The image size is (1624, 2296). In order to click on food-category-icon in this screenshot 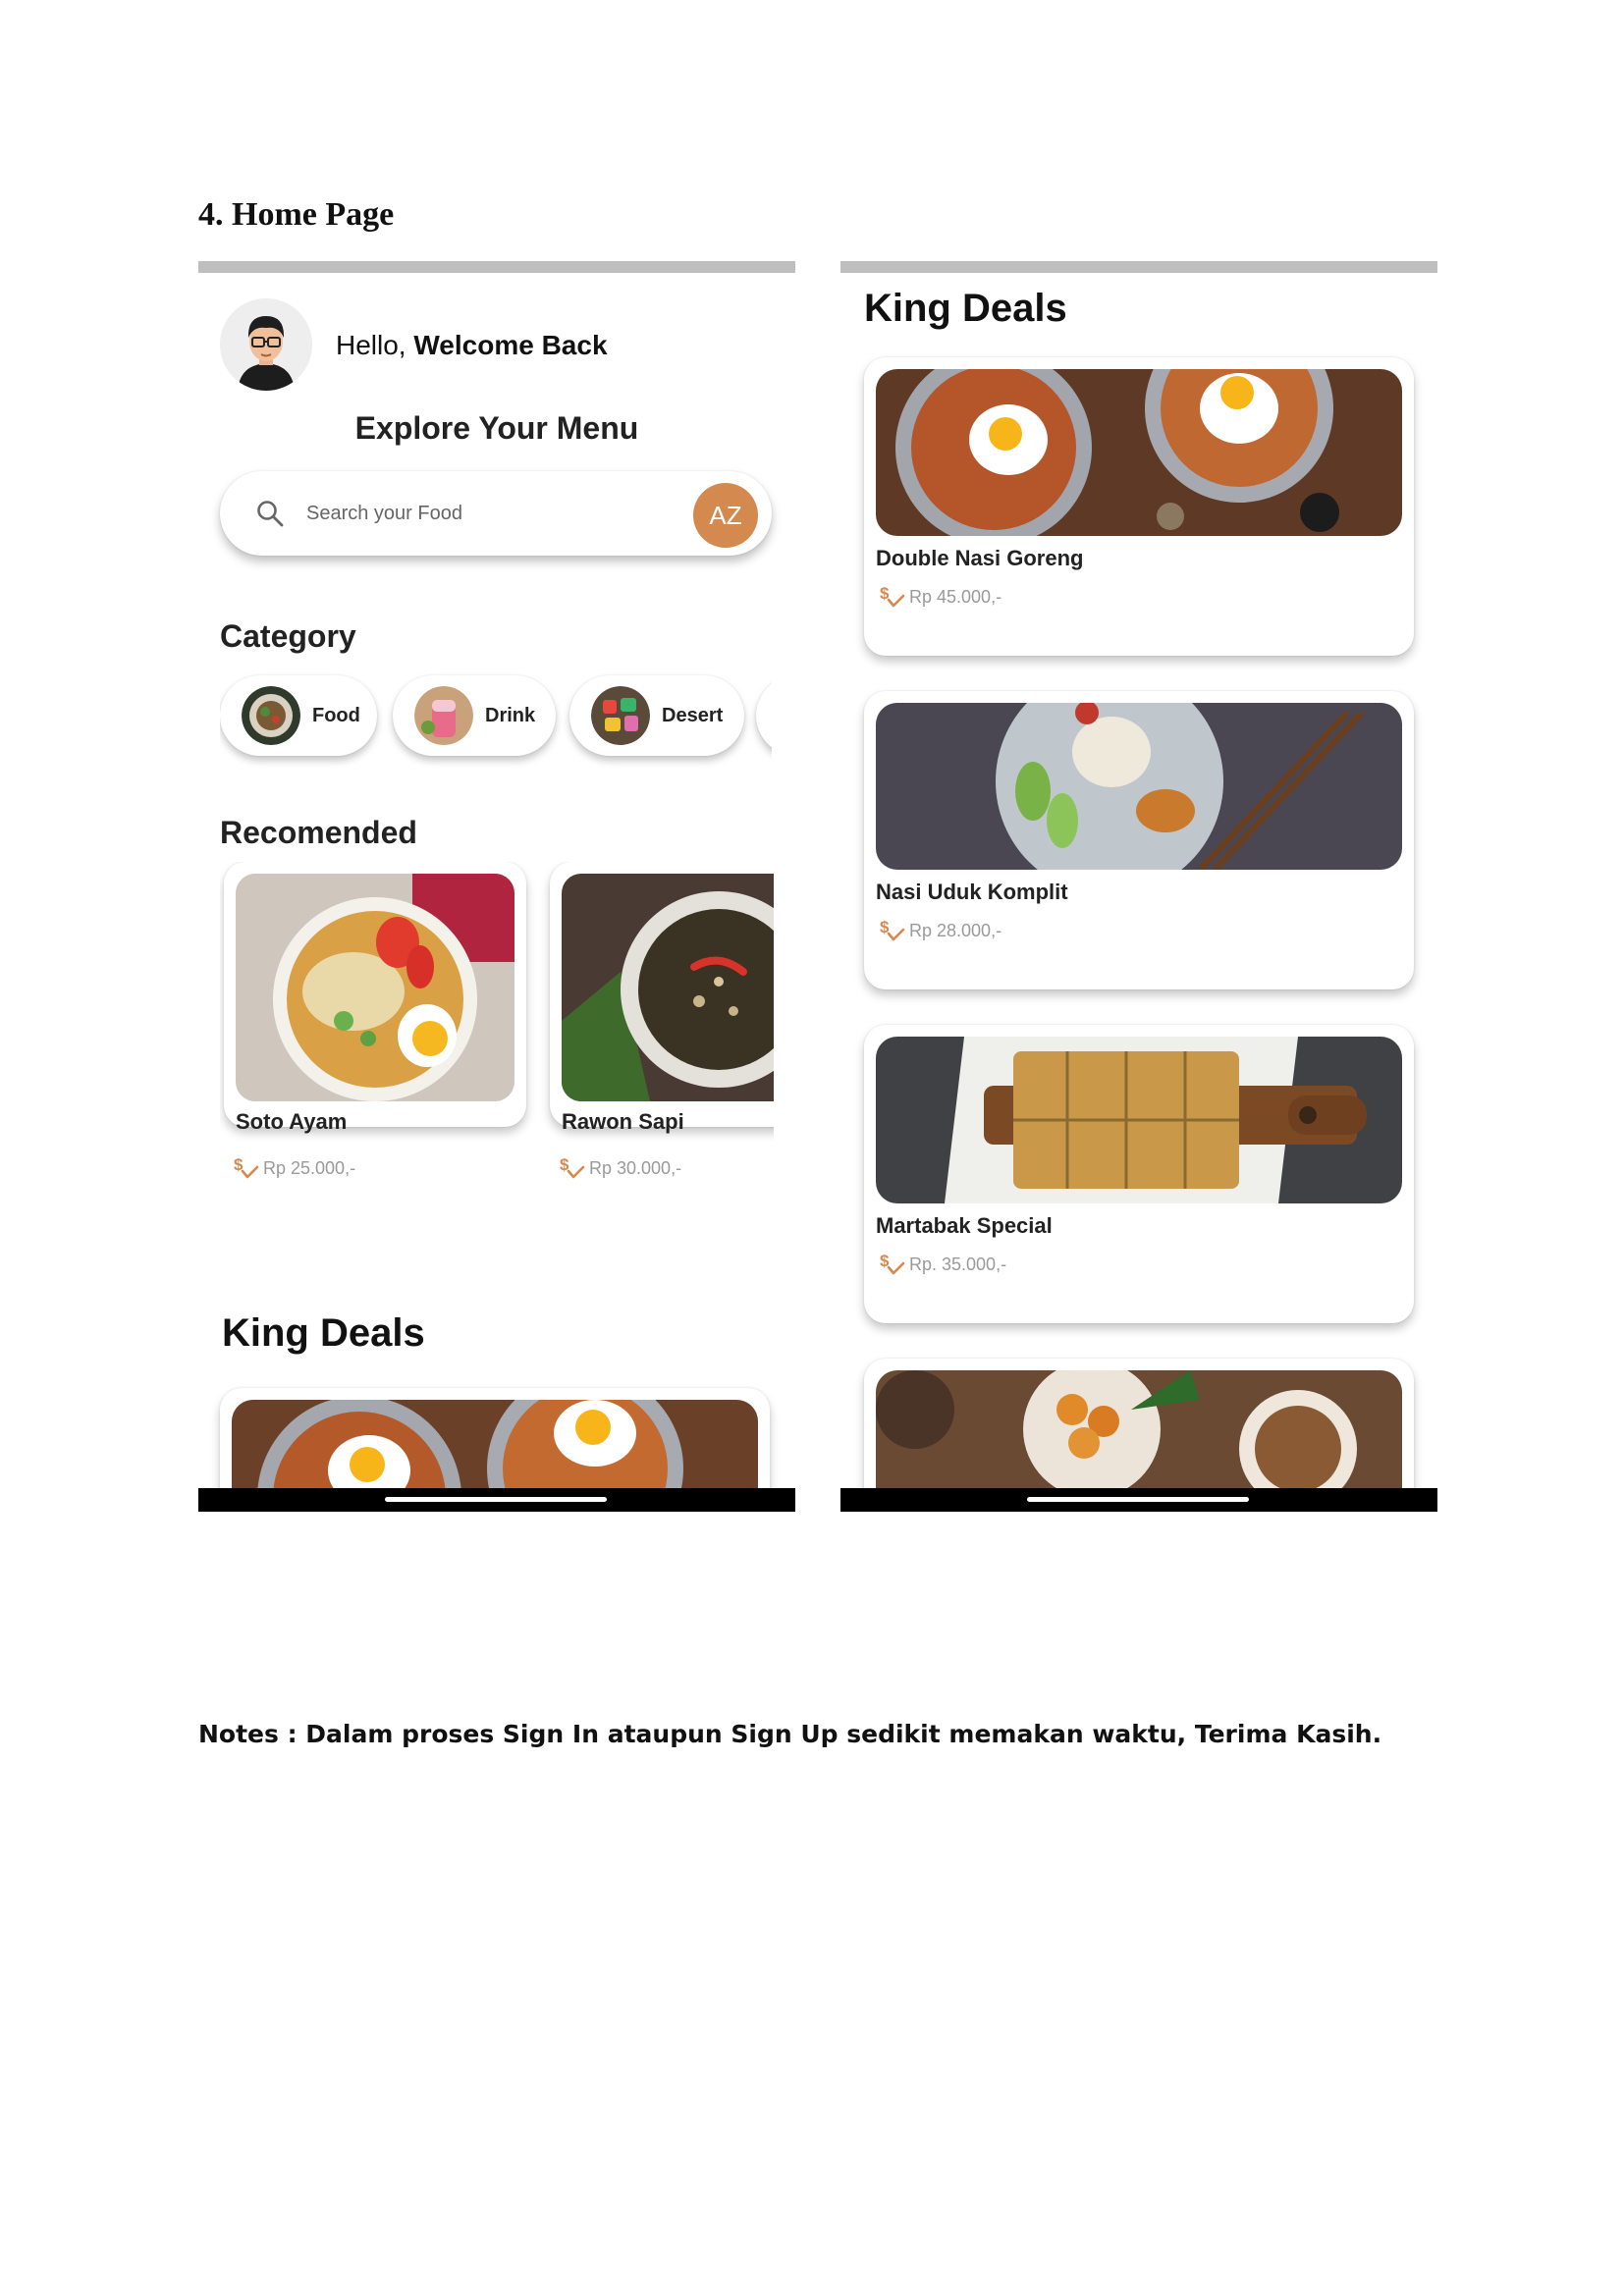, I will do `click(271, 716)`.